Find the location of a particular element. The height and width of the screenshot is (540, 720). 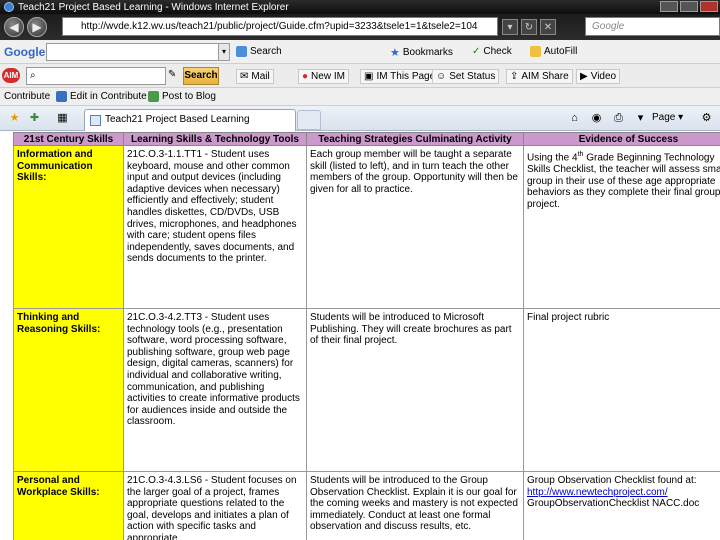

google-bookmarks-button: ★ Bookmarks is located at coordinates (421, 52).